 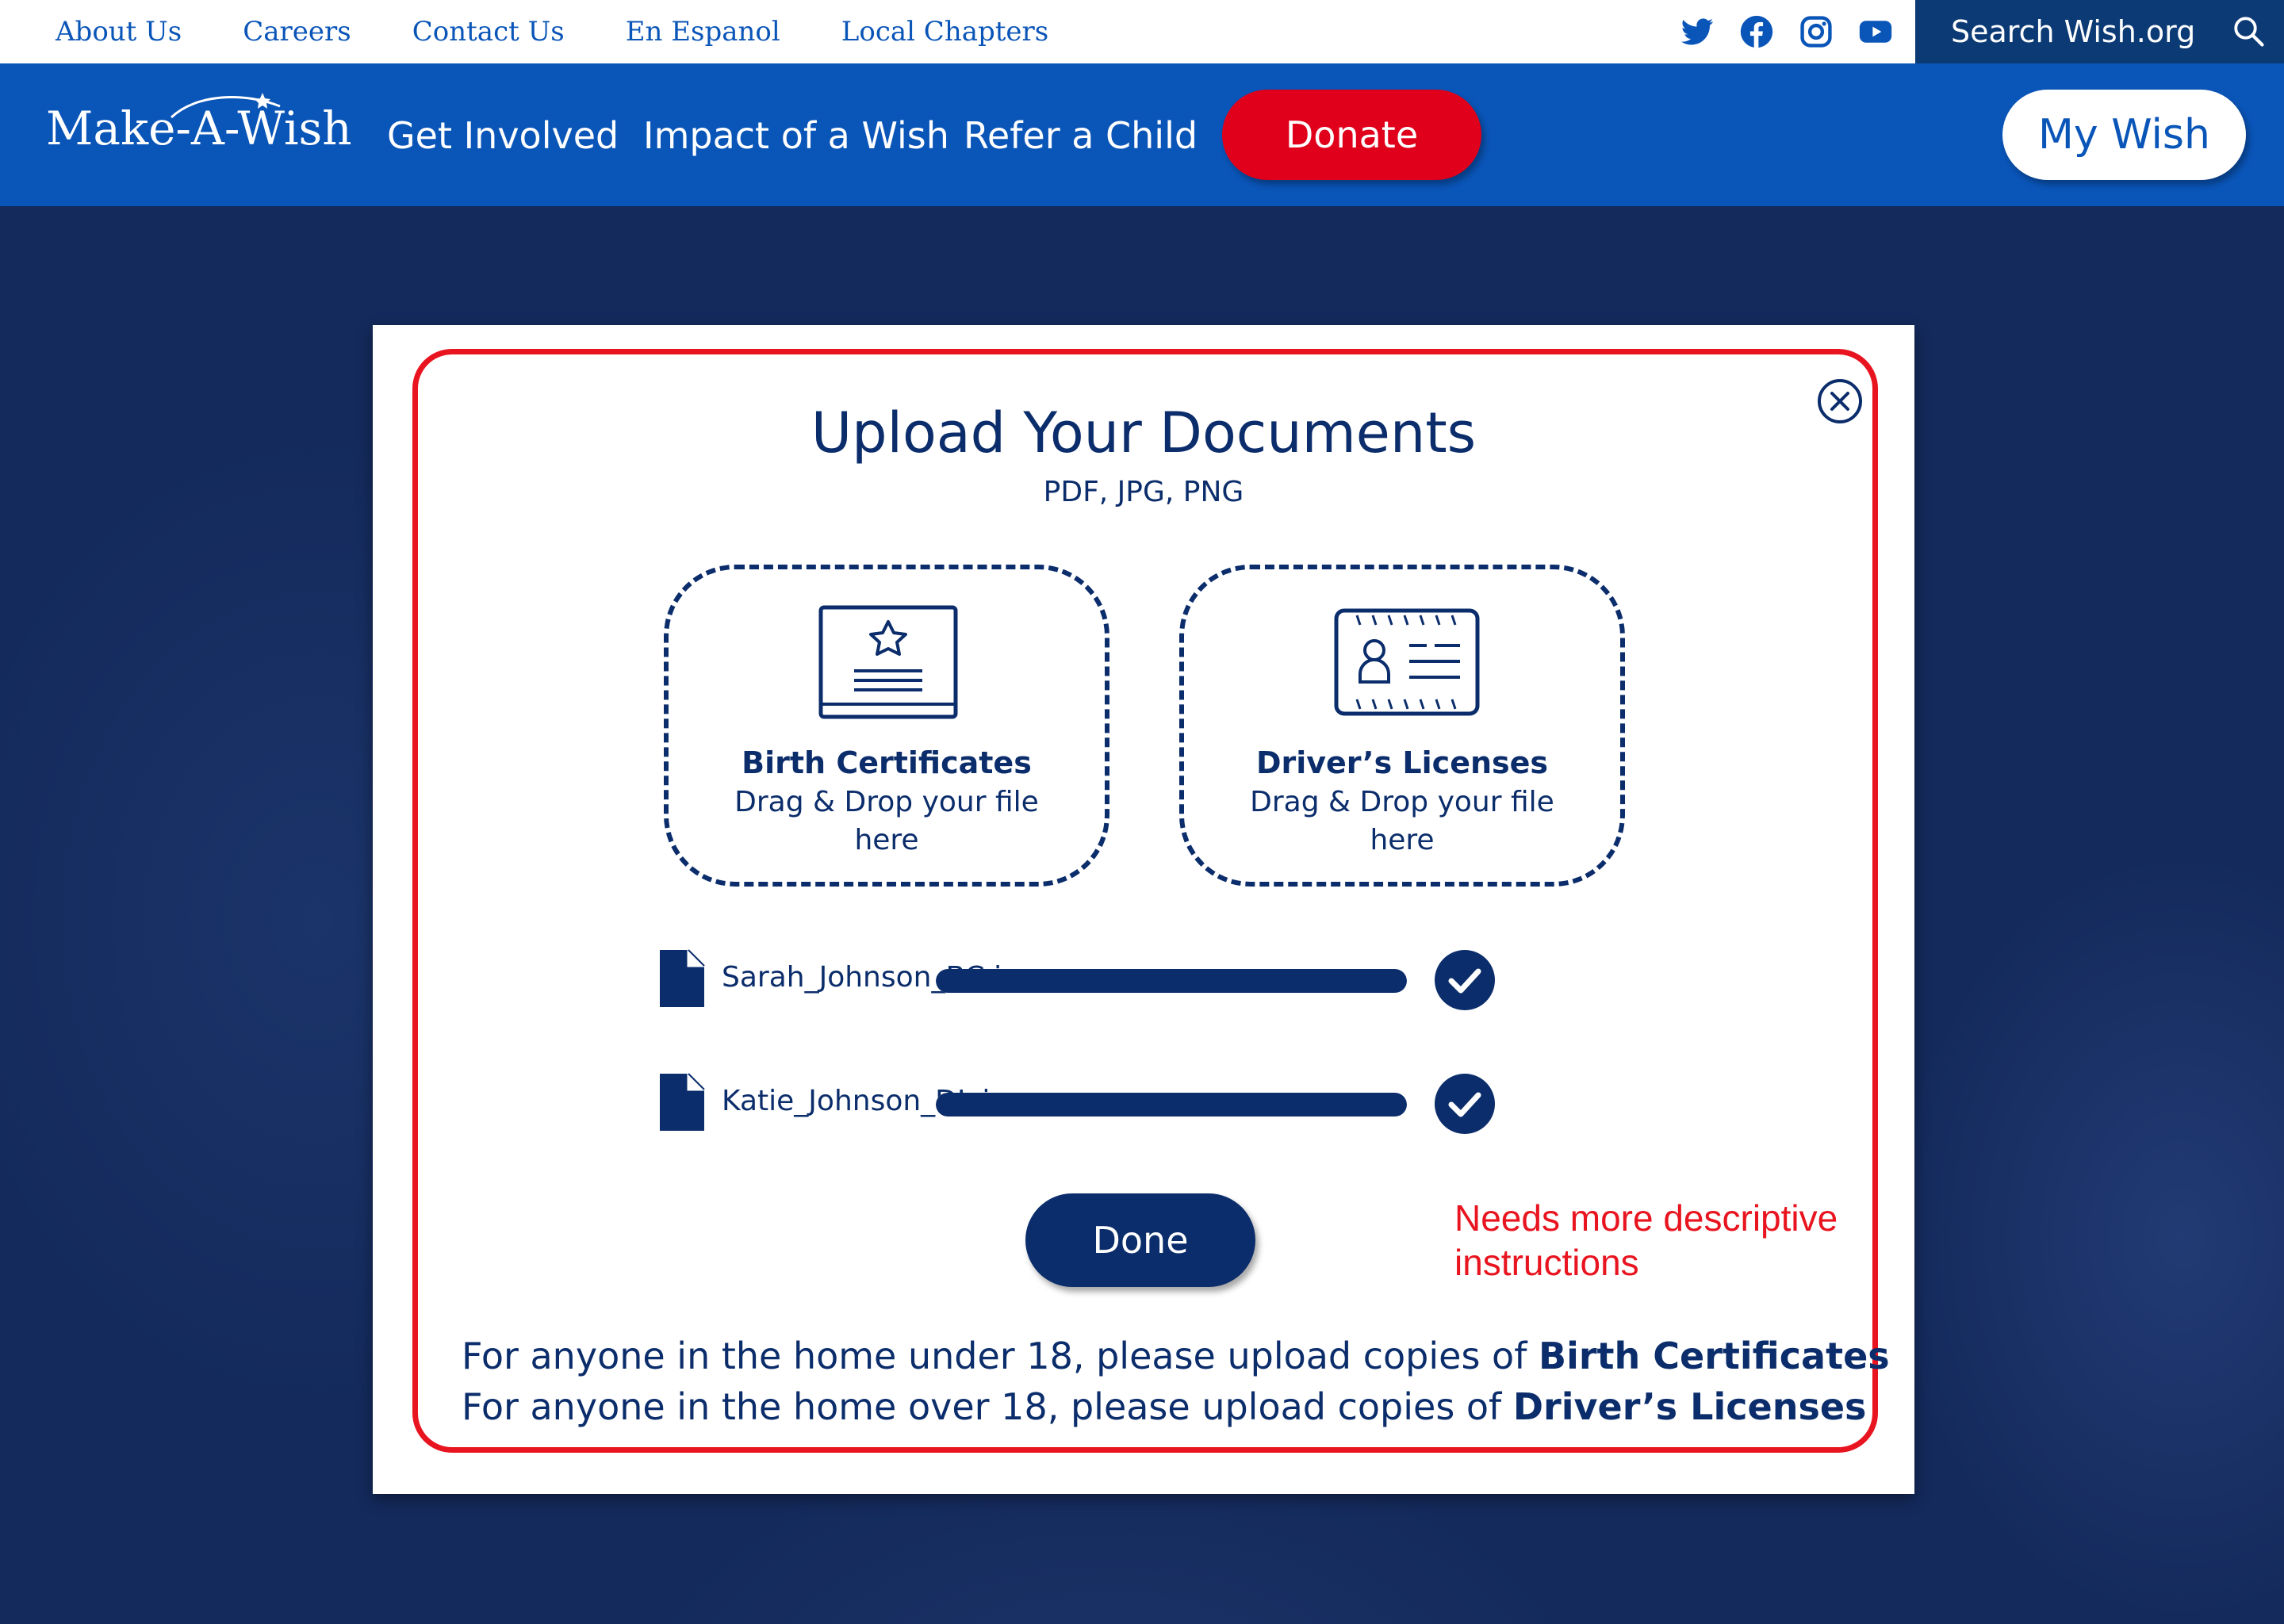 I want to click on uploaded-file-row: Katie_Johnson_DL.jpg, so click(x=1134, y=1104).